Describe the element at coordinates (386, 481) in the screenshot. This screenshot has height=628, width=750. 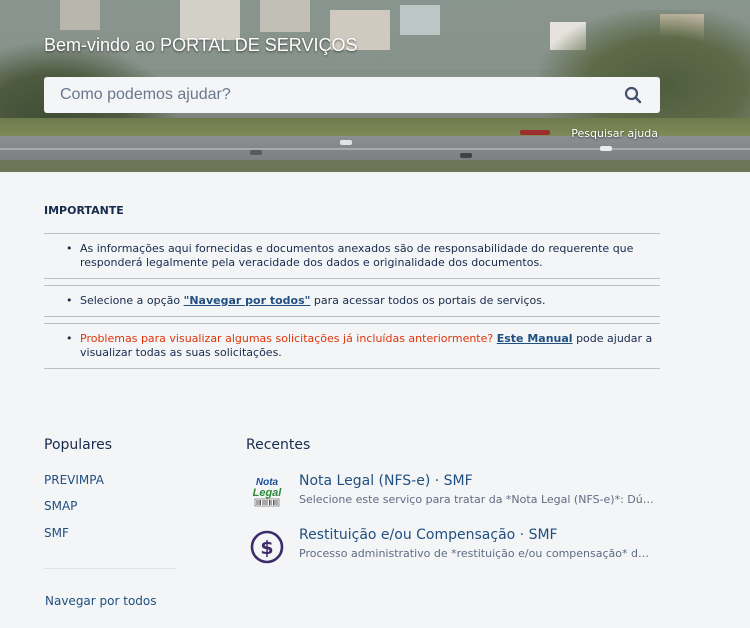
I see `recent-item-title: Nota Legal (NFS-e) · SMF` at that location.